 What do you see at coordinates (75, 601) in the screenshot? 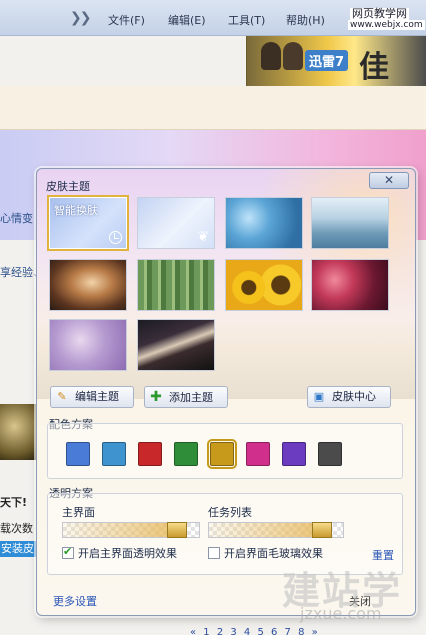
I see `more-settings-link: 更多设置` at bounding box center [75, 601].